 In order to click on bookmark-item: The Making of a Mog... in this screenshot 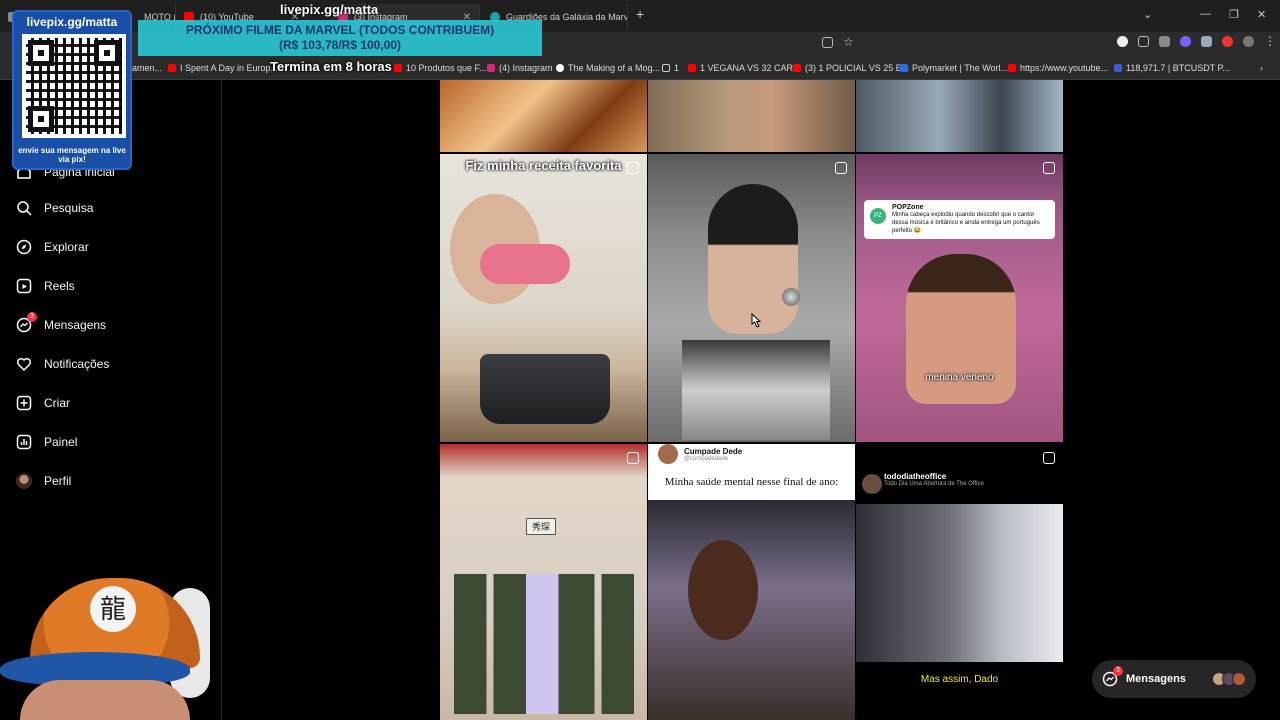, I will do `click(608, 68)`.